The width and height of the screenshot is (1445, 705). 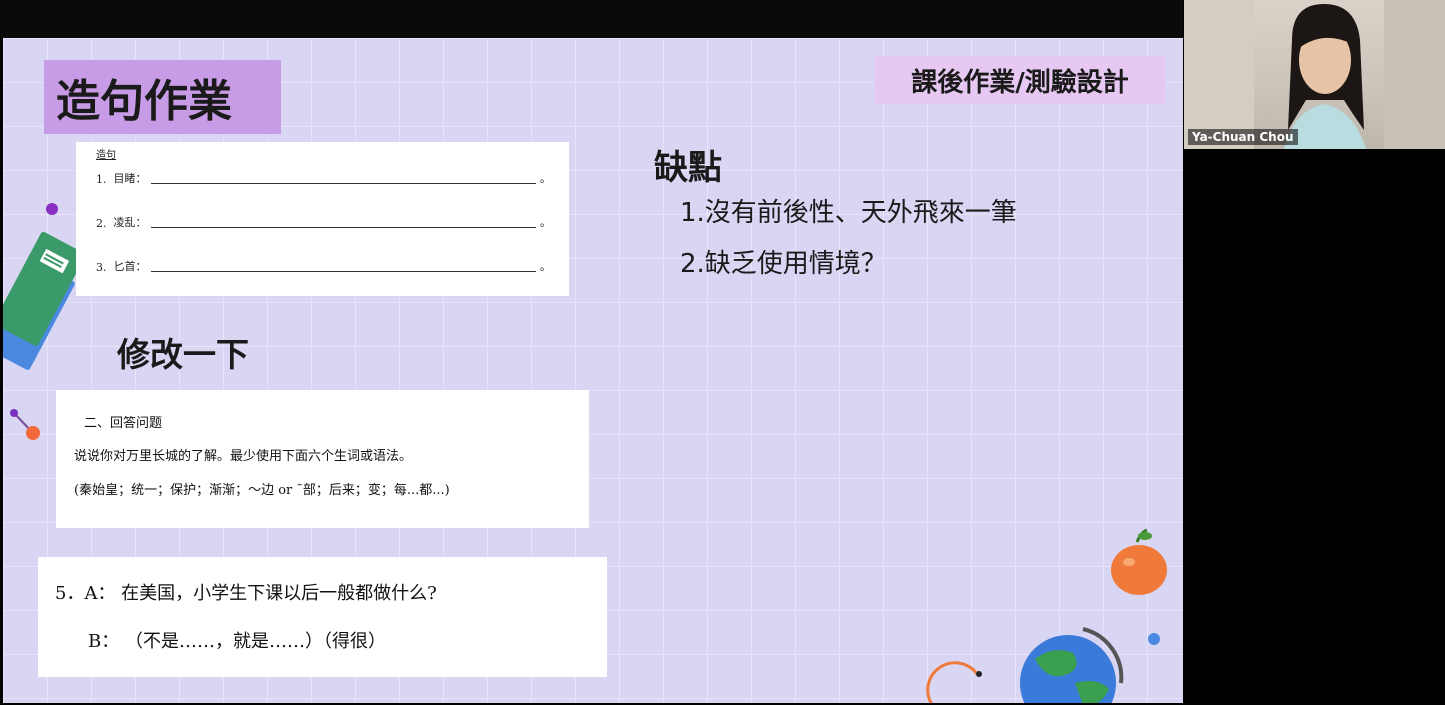 What do you see at coordinates (783, 264) in the screenshot?
I see `cons-item: 2.缺乏使用情境？` at bounding box center [783, 264].